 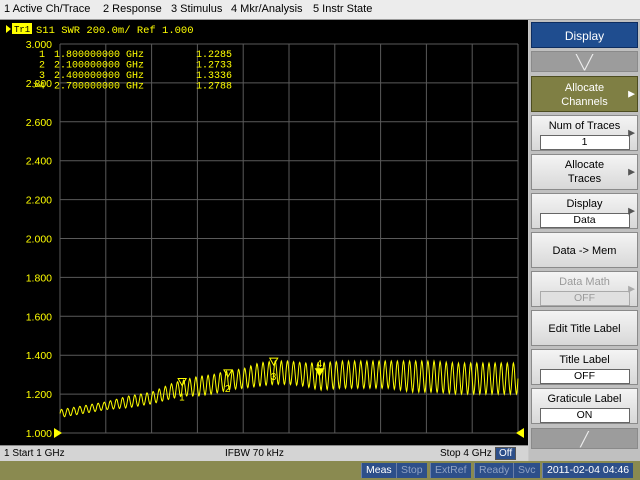 I want to click on status-stop: Stop, so click(x=411, y=470).